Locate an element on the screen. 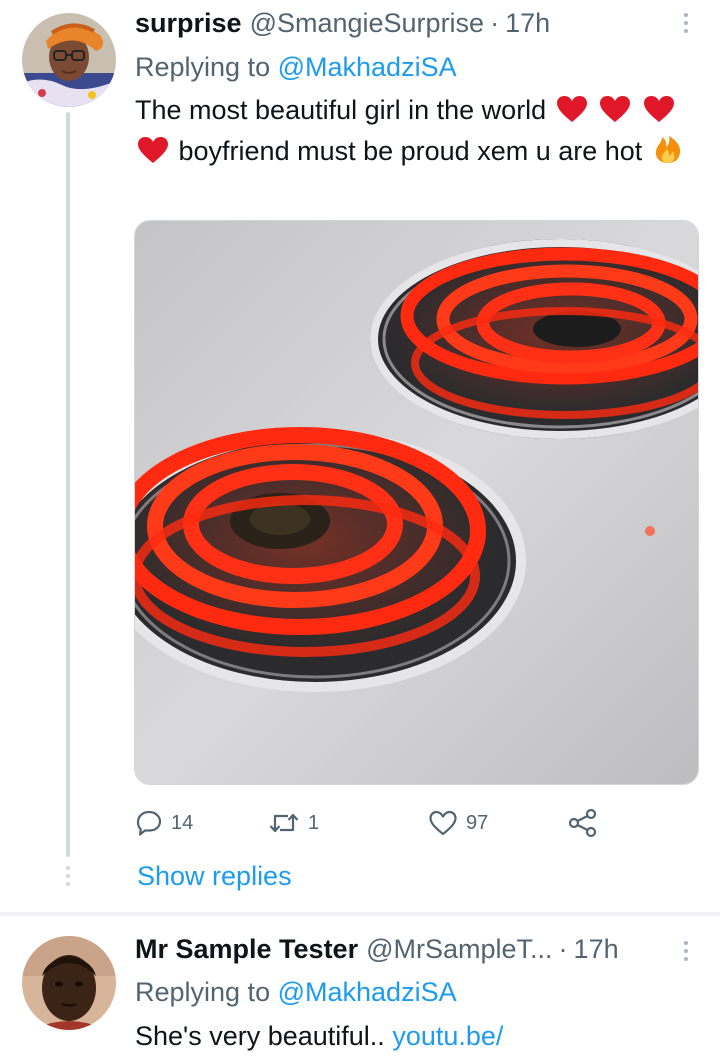 The width and height of the screenshot is (720, 1056). display-name: Mr Sample Tester is located at coordinates (246, 949).